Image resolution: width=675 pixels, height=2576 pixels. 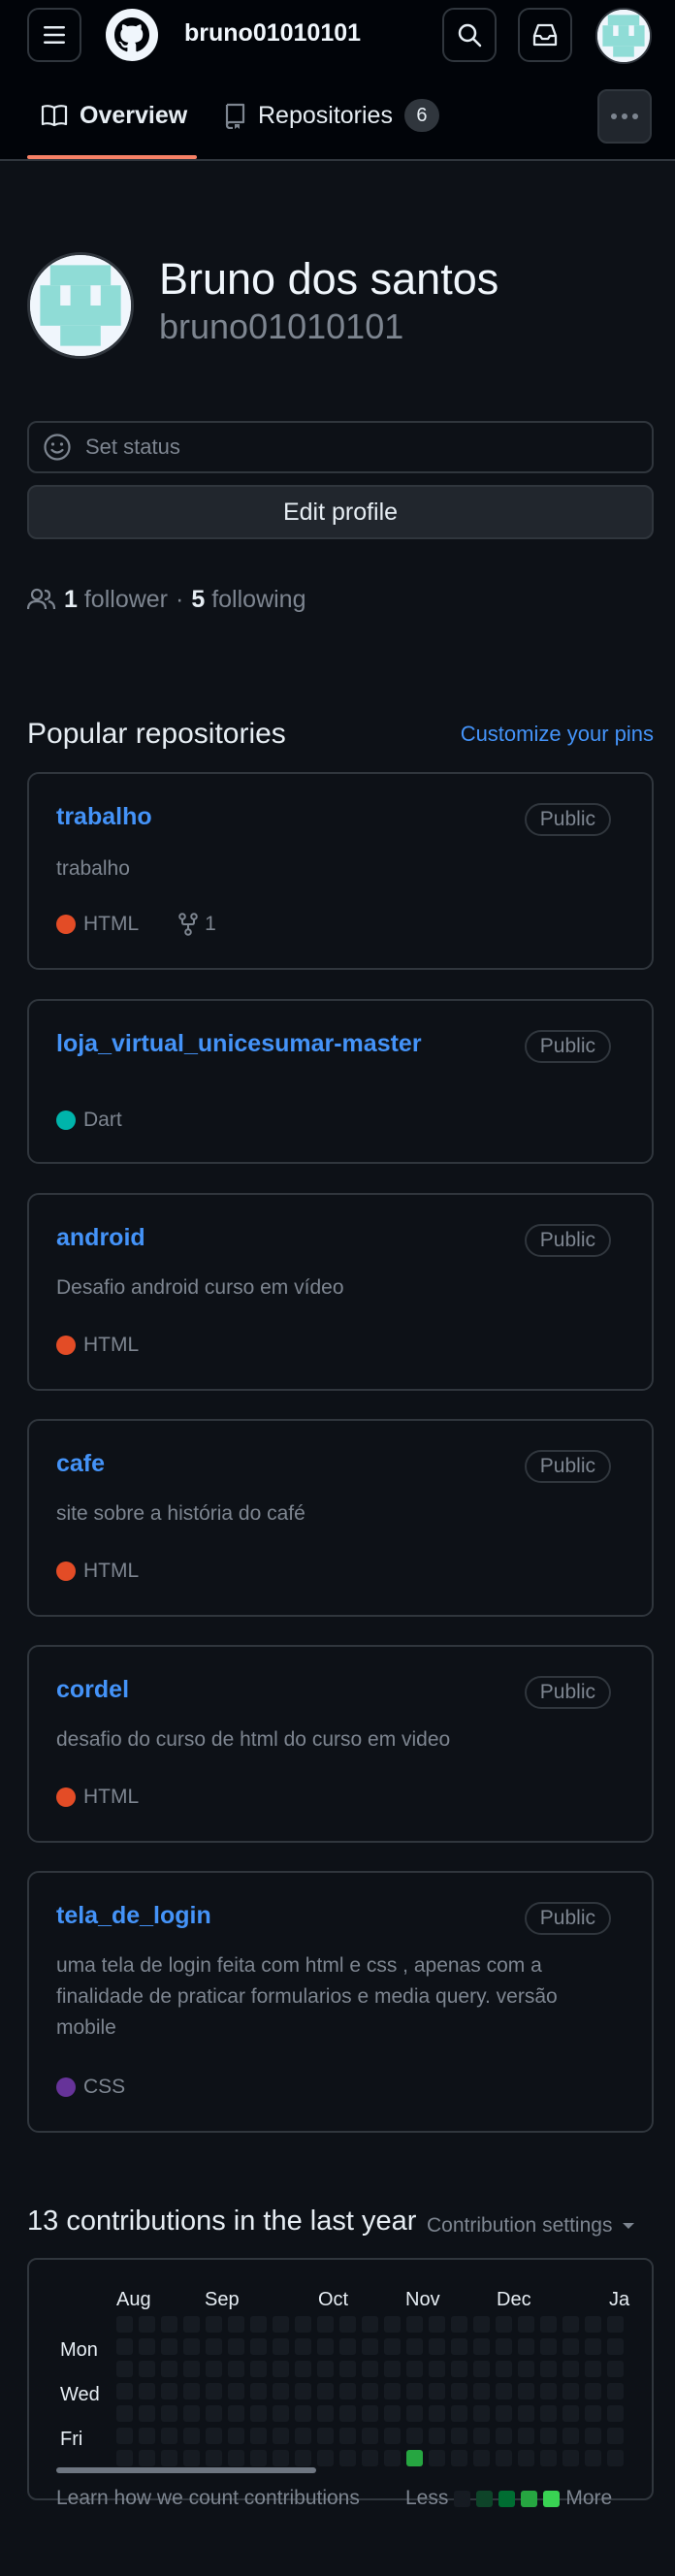 I want to click on edit-profile-button: Edit profile, so click(x=340, y=512).